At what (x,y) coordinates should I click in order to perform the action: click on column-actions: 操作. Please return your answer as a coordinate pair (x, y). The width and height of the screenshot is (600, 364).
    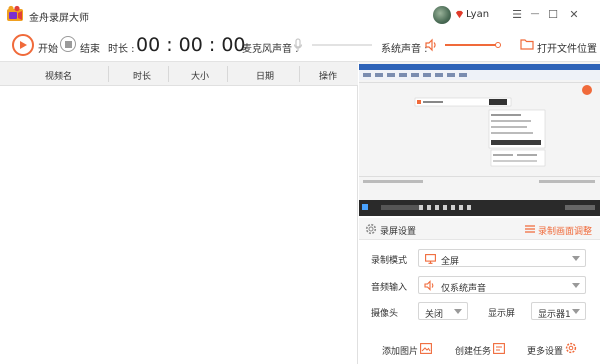
    Looking at the image, I should click on (328, 77).